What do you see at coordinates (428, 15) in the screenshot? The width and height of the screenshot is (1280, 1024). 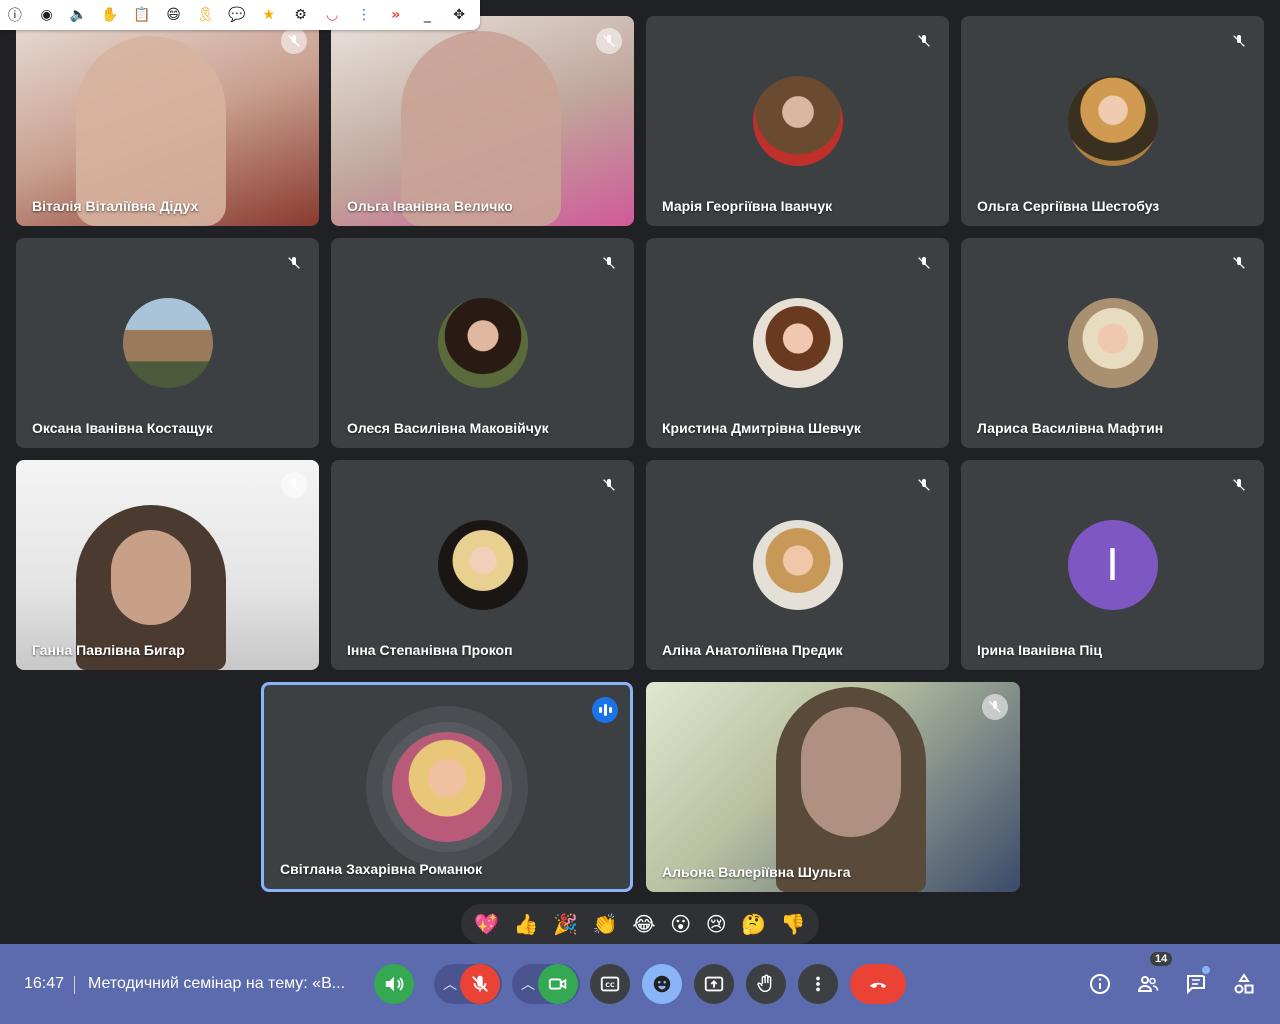 I see `minimize-icon: _` at bounding box center [428, 15].